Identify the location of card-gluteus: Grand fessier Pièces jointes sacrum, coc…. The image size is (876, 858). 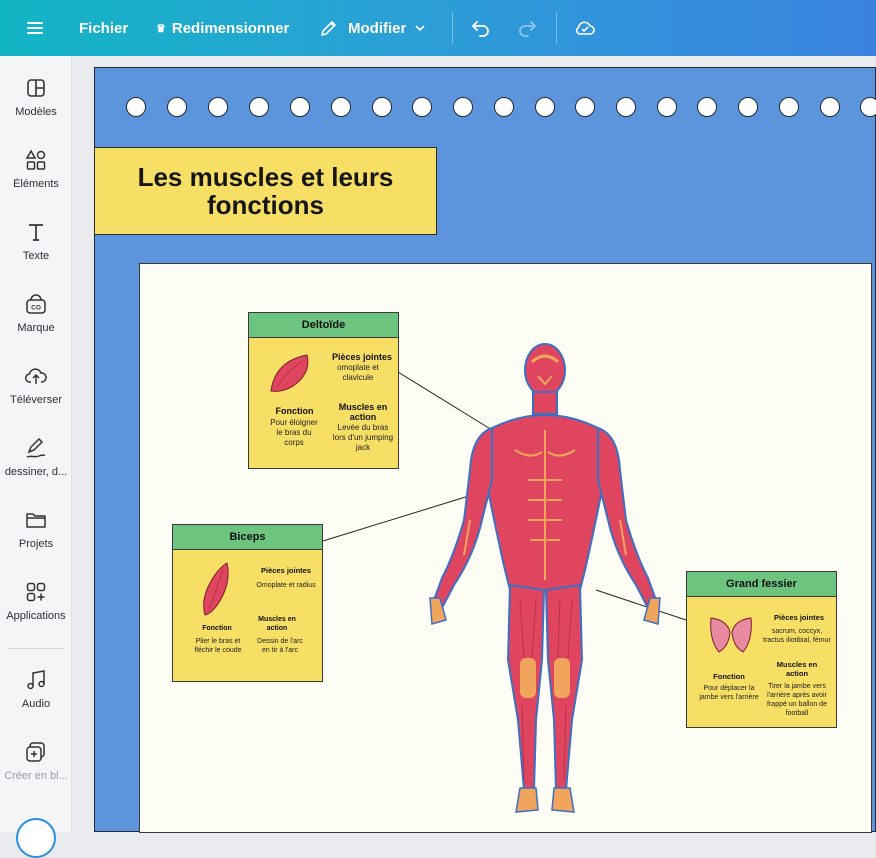
(761, 649).